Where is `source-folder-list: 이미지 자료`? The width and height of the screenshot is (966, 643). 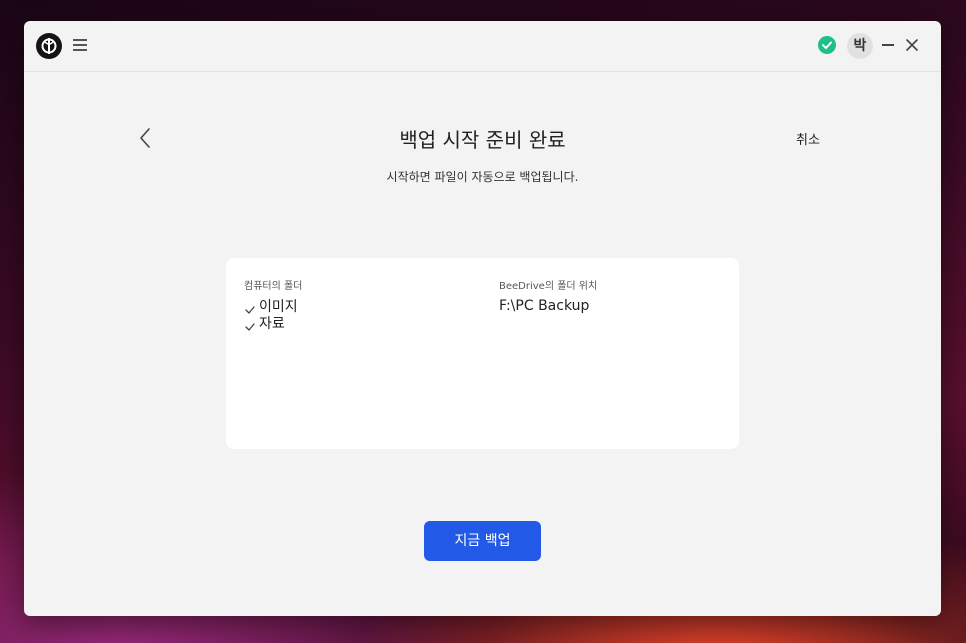
source-folder-list: 이미지 자료 is located at coordinates (271, 316).